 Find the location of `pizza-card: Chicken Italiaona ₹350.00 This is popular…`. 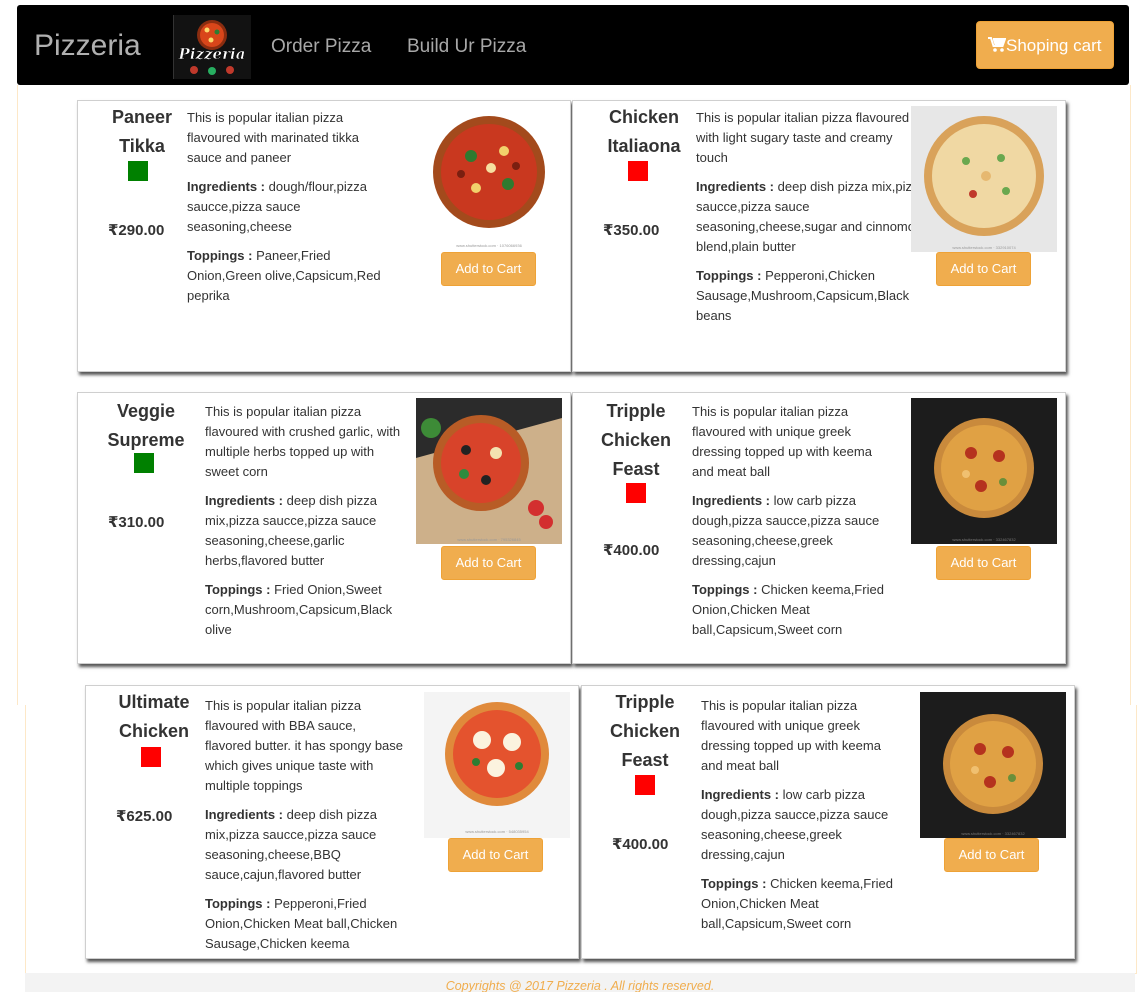

pizza-card: Chicken Italiaona ₹350.00 This is popular… is located at coordinates (819, 236).